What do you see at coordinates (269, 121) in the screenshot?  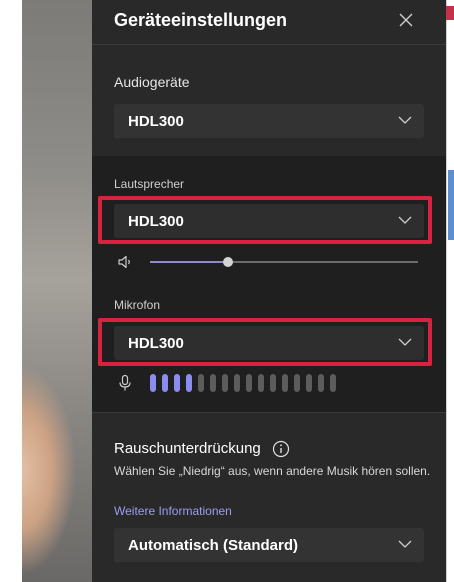 I see `audio-devices-dropdown: HDL300` at bounding box center [269, 121].